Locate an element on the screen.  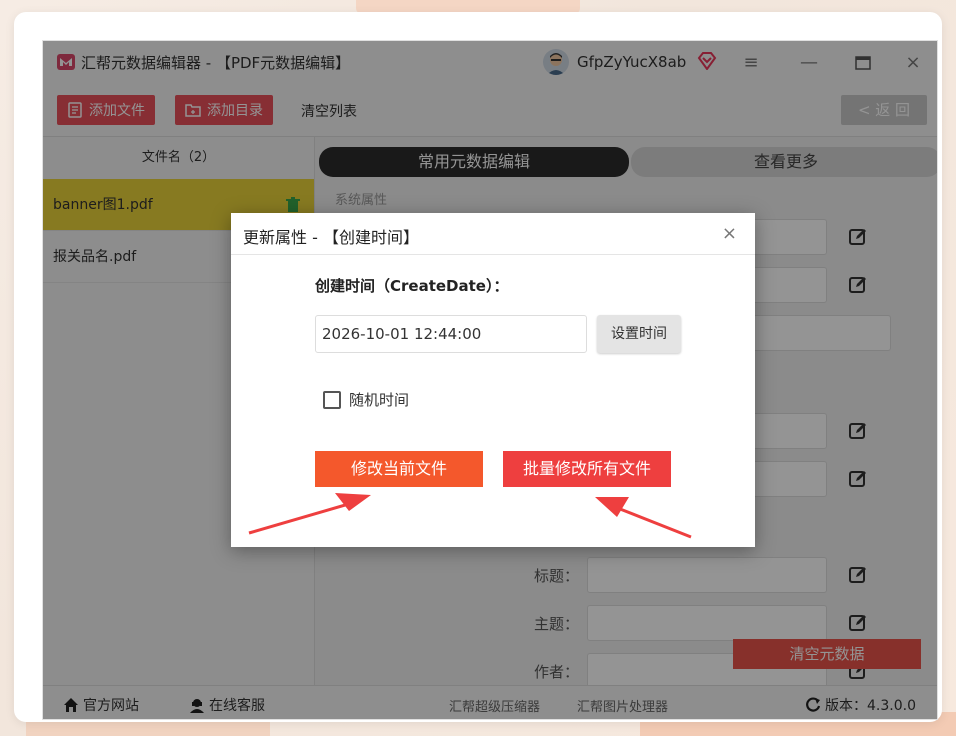
annotation-arrow-right is located at coordinates (643, 518).